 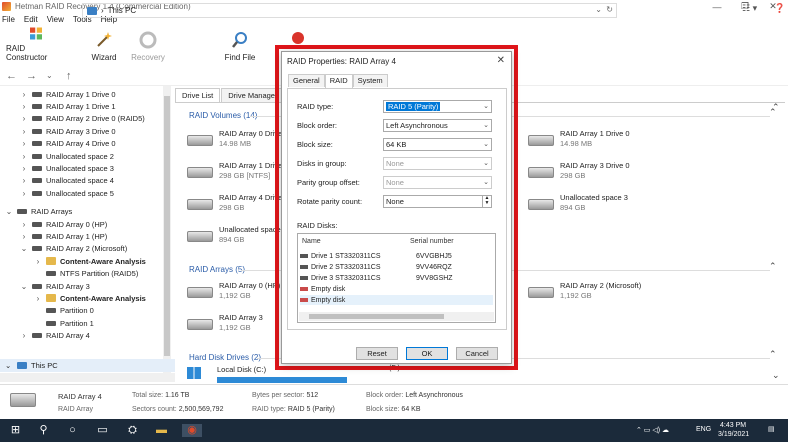 I want to click on tree-horizontal-scrollbar, so click(x=87, y=377).